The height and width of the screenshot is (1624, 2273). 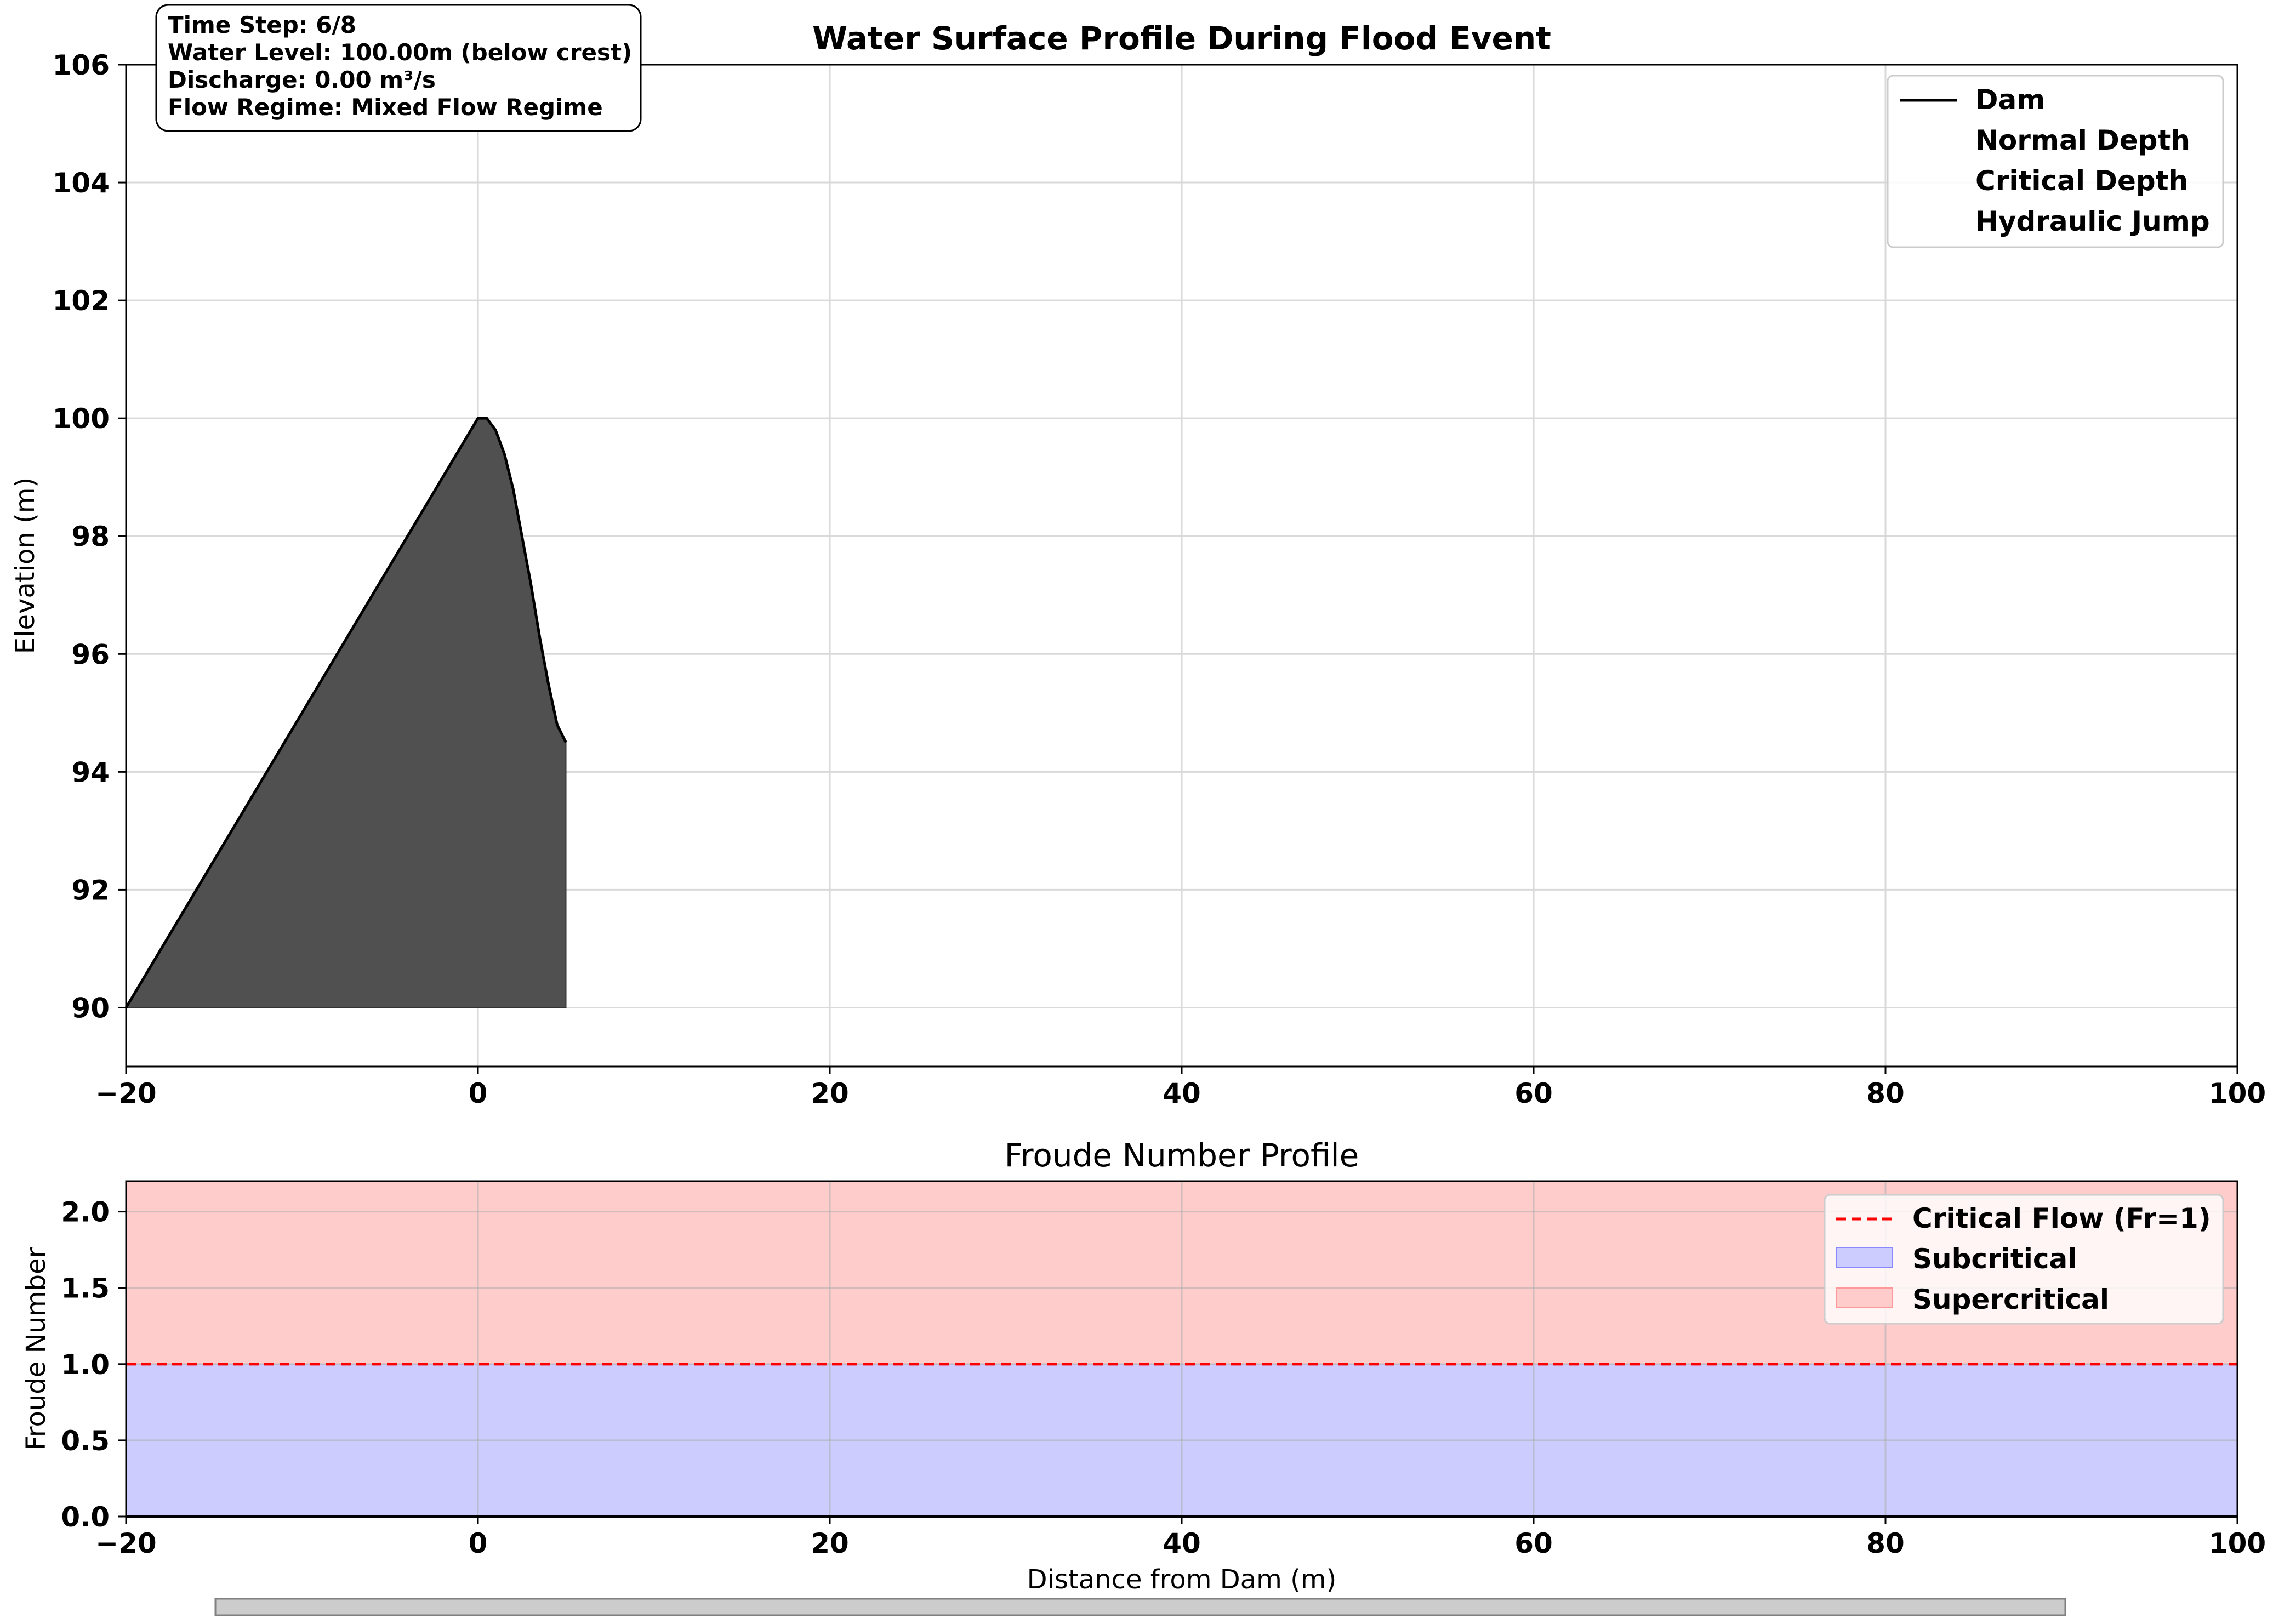 I want to click on bottom-y-tick-label: 0.5, so click(x=85, y=1441).